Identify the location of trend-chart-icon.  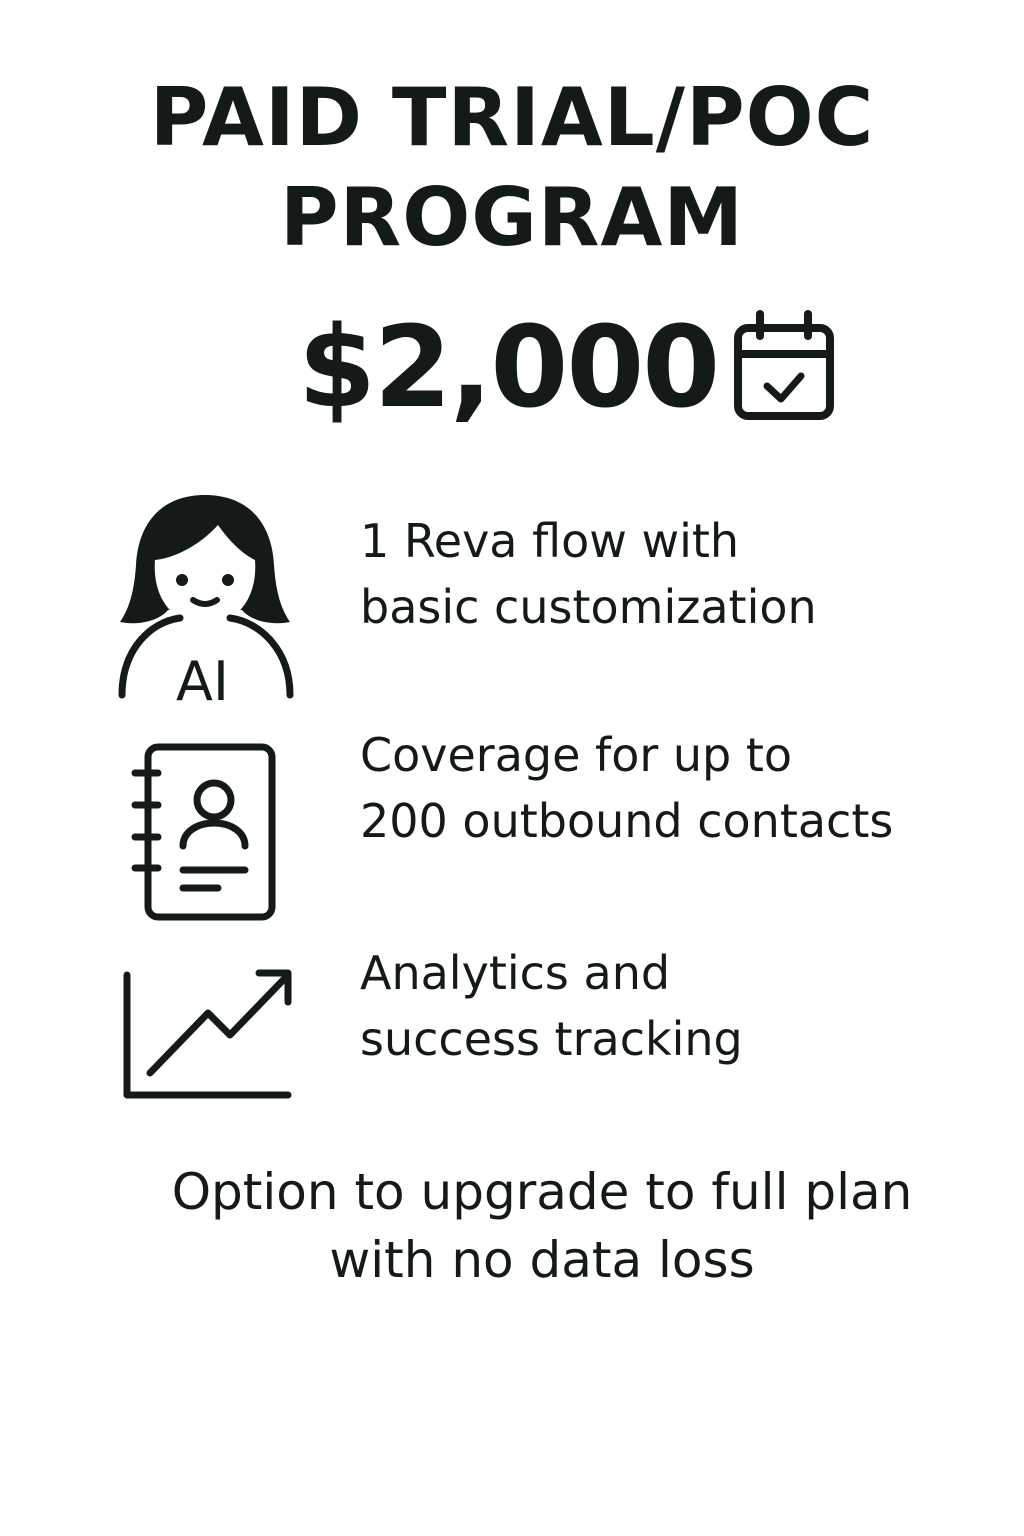
(207, 1034).